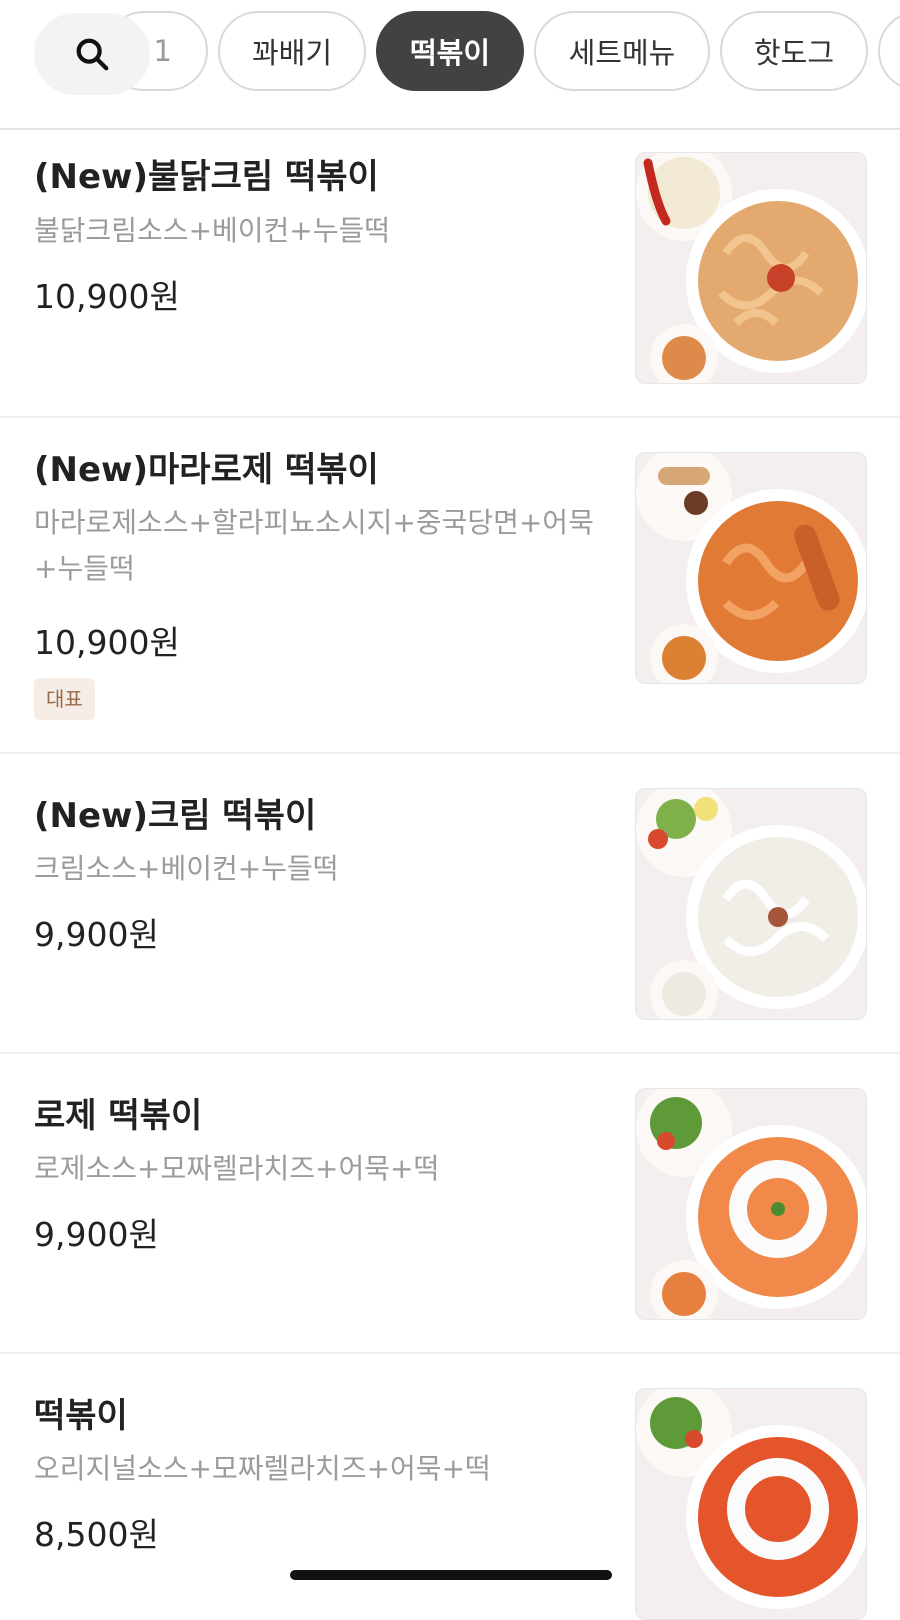  Describe the element at coordinates (889, 51) in the screenshot. I see `category-chip-overflow` at that location.